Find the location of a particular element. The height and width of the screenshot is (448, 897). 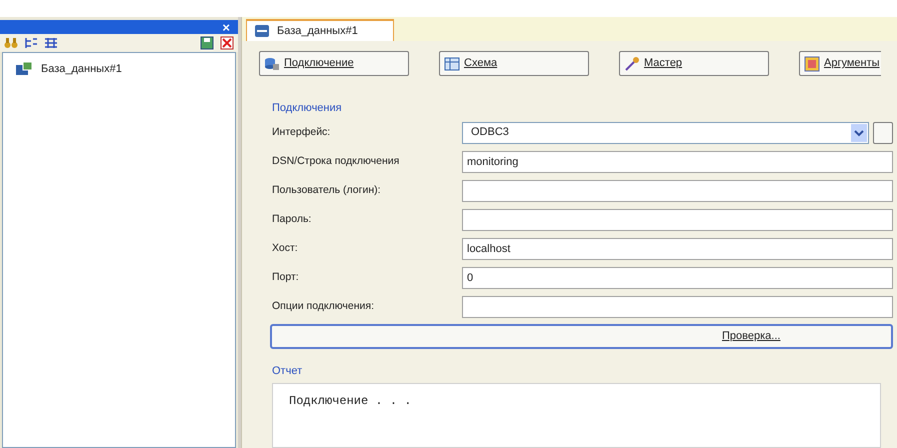

input-field: monitoring is located at coordinates (677, 161).